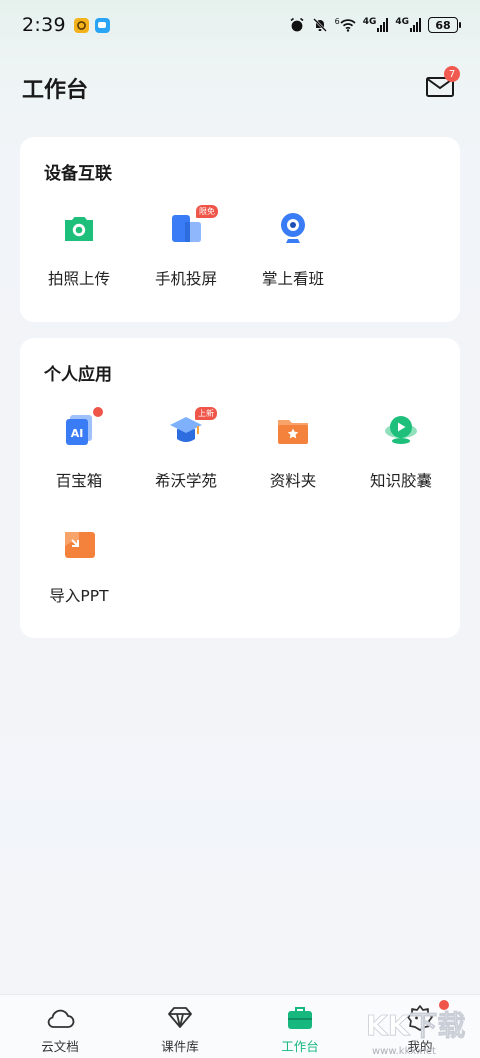  I want to click on status-time: 2:39, so click(44, 25).